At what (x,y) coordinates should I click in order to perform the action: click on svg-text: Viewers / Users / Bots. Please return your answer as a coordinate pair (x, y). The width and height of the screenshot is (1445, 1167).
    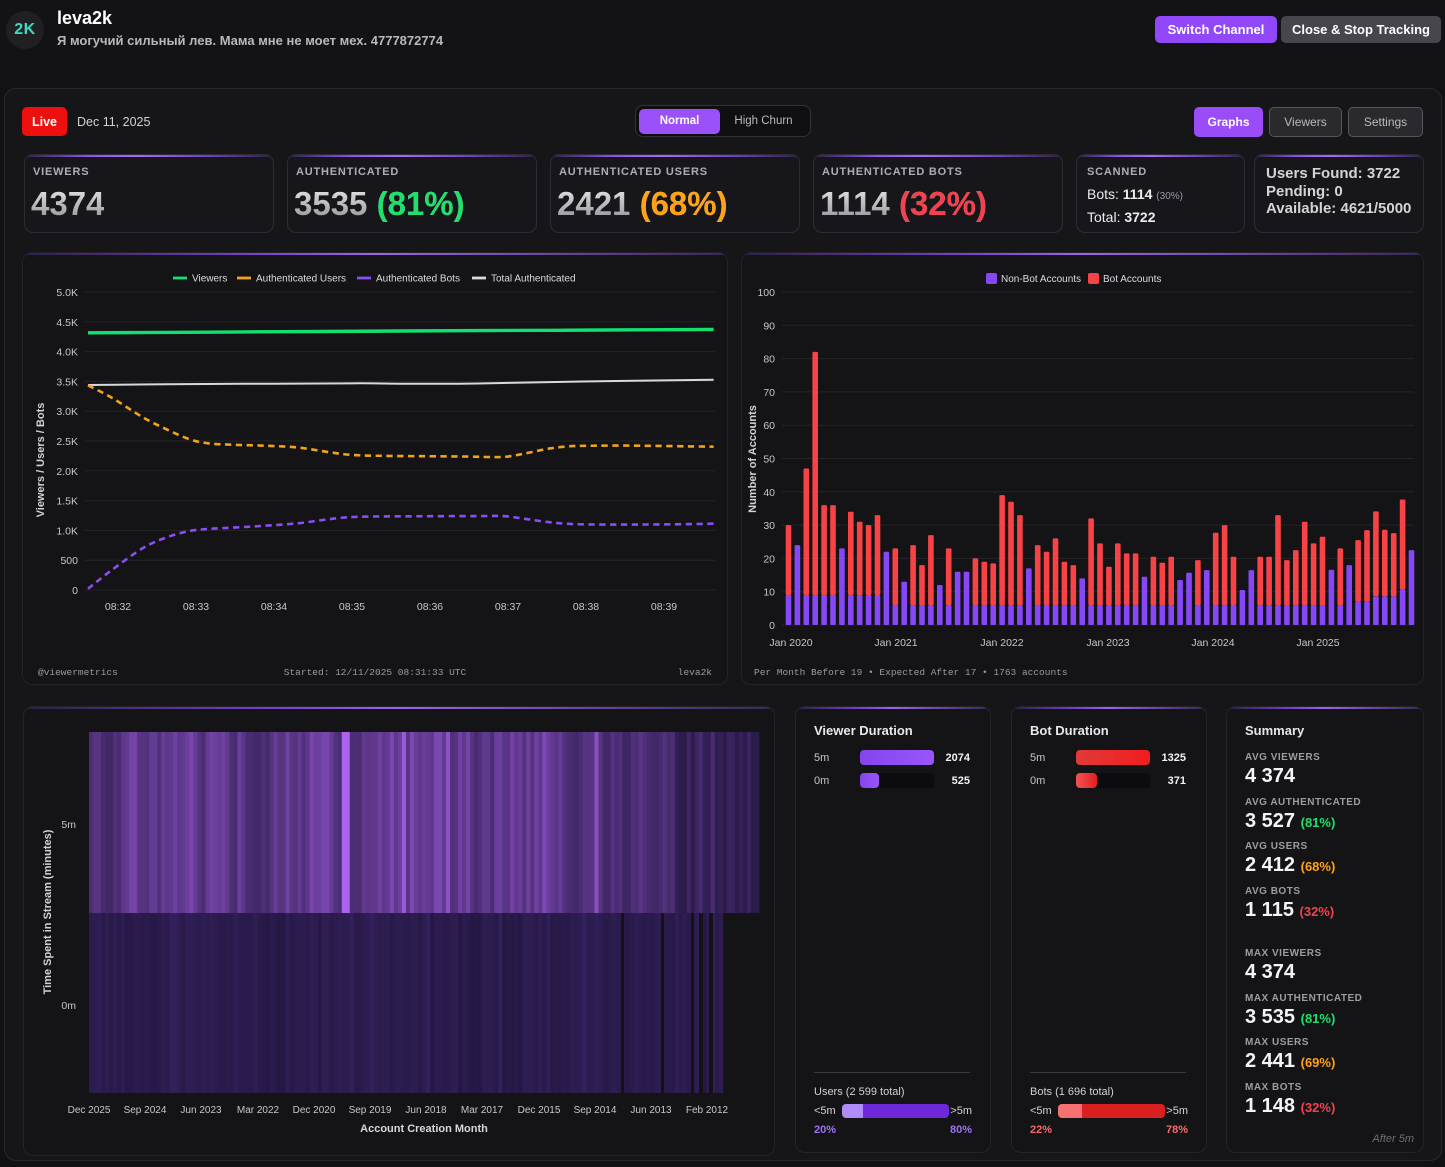
    Looking at the image, I should click on (41, 460).